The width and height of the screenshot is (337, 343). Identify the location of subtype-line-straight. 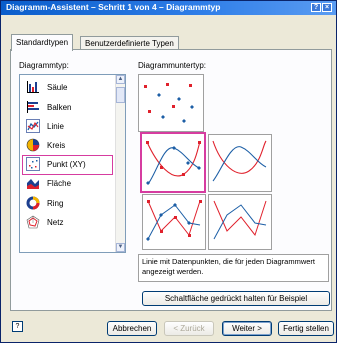
(240, 222).